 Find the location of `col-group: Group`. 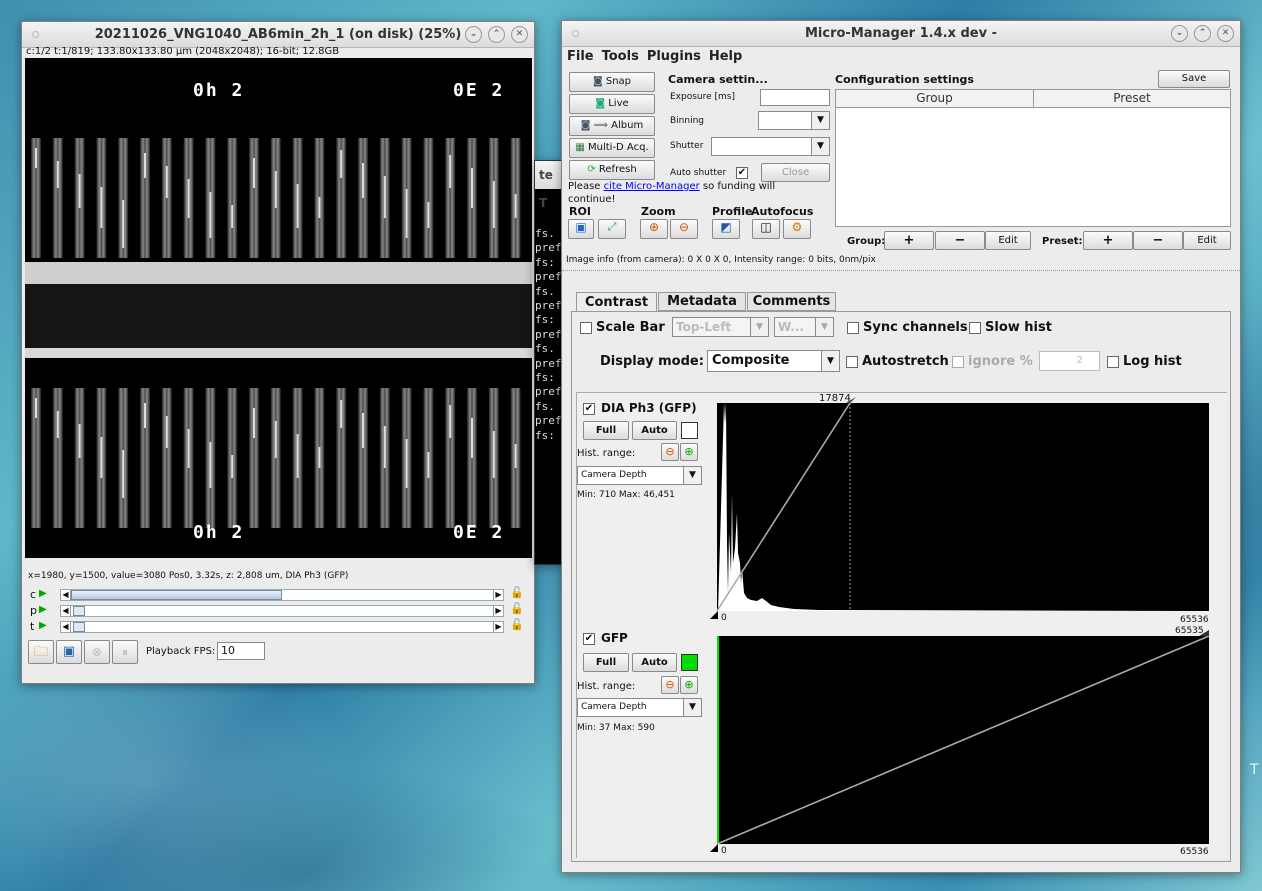

col-group: Group is located at coordinates (935, 98).